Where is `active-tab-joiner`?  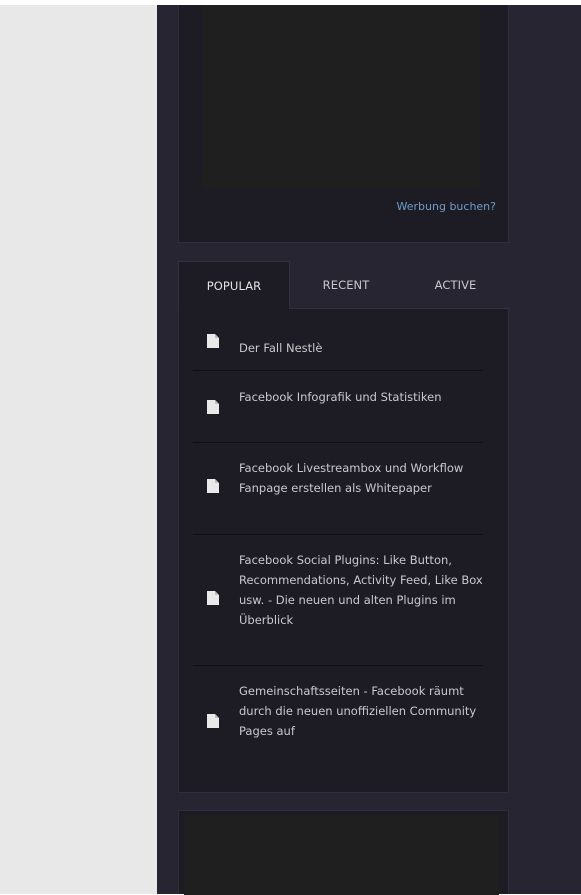 active-tab-joiner is located at coordinates (234, 309).